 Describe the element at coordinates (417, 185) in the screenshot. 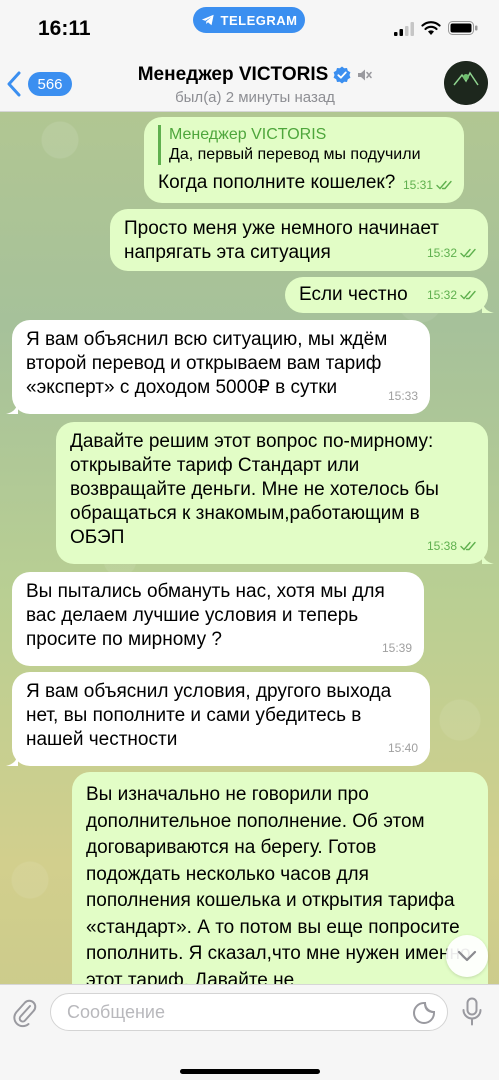

I see `message-time: 15:31` at that location.